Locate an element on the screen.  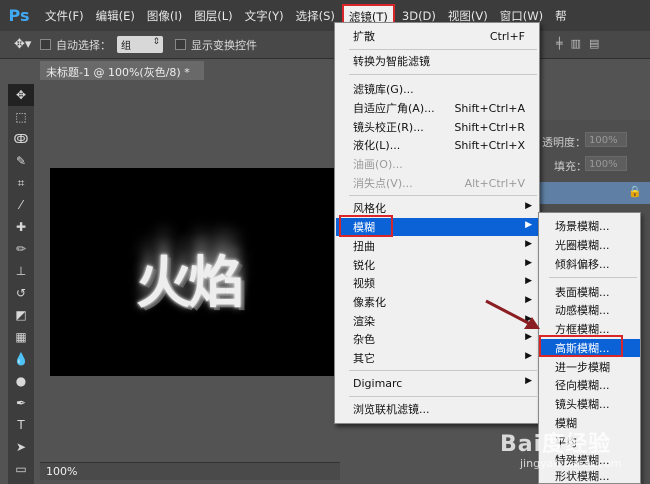
distribute-icon: ▥ is located at coordinates (576, 43).